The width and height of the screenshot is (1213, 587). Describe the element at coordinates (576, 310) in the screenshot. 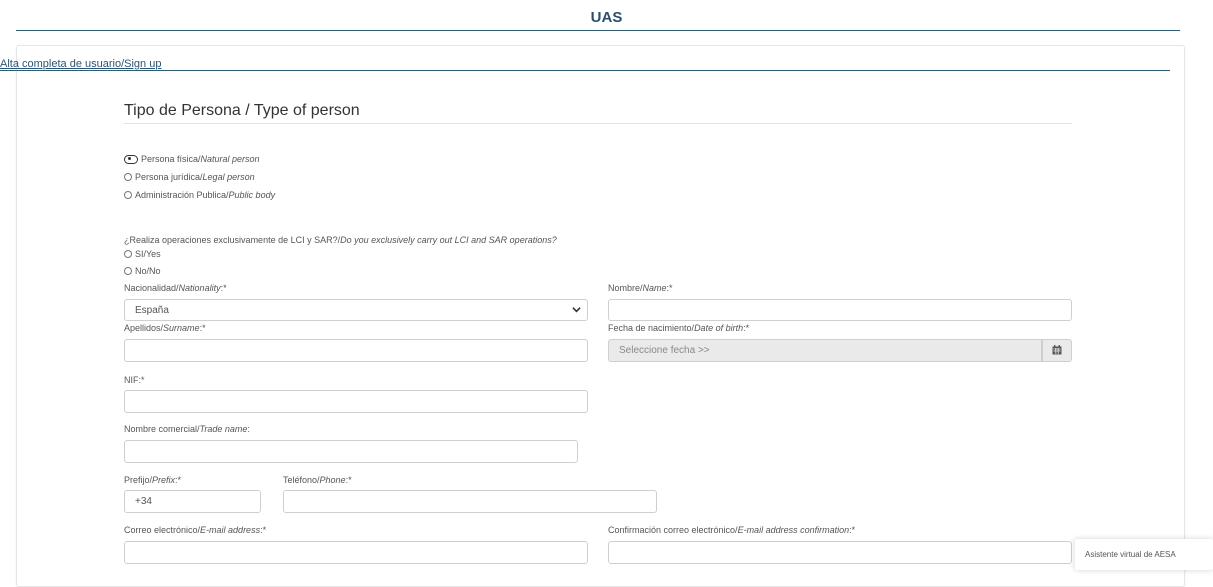

I see `chevron-down-icon` at that location.